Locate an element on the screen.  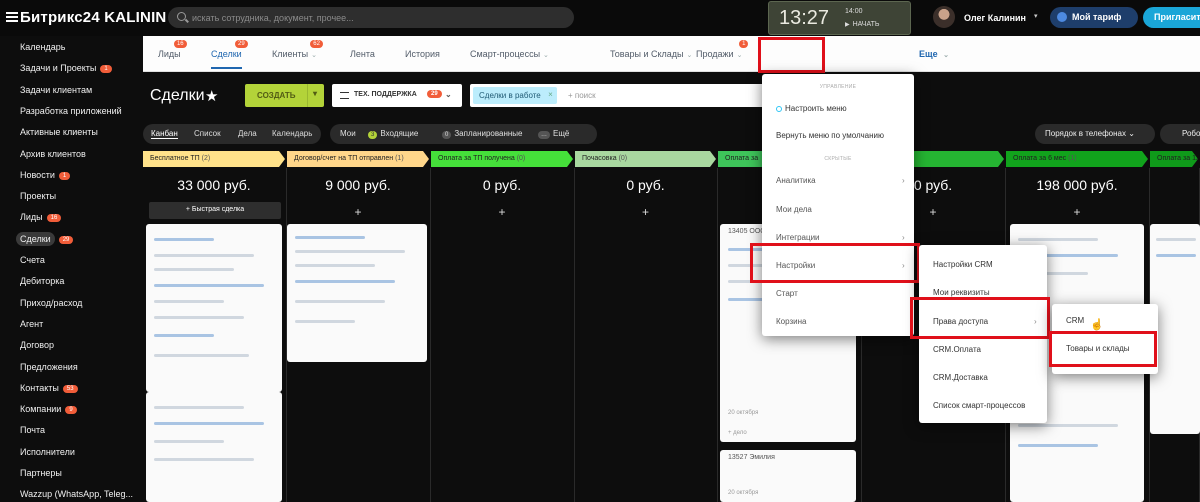
sidebar-item: Предложения is located at coordinates (49, 369).